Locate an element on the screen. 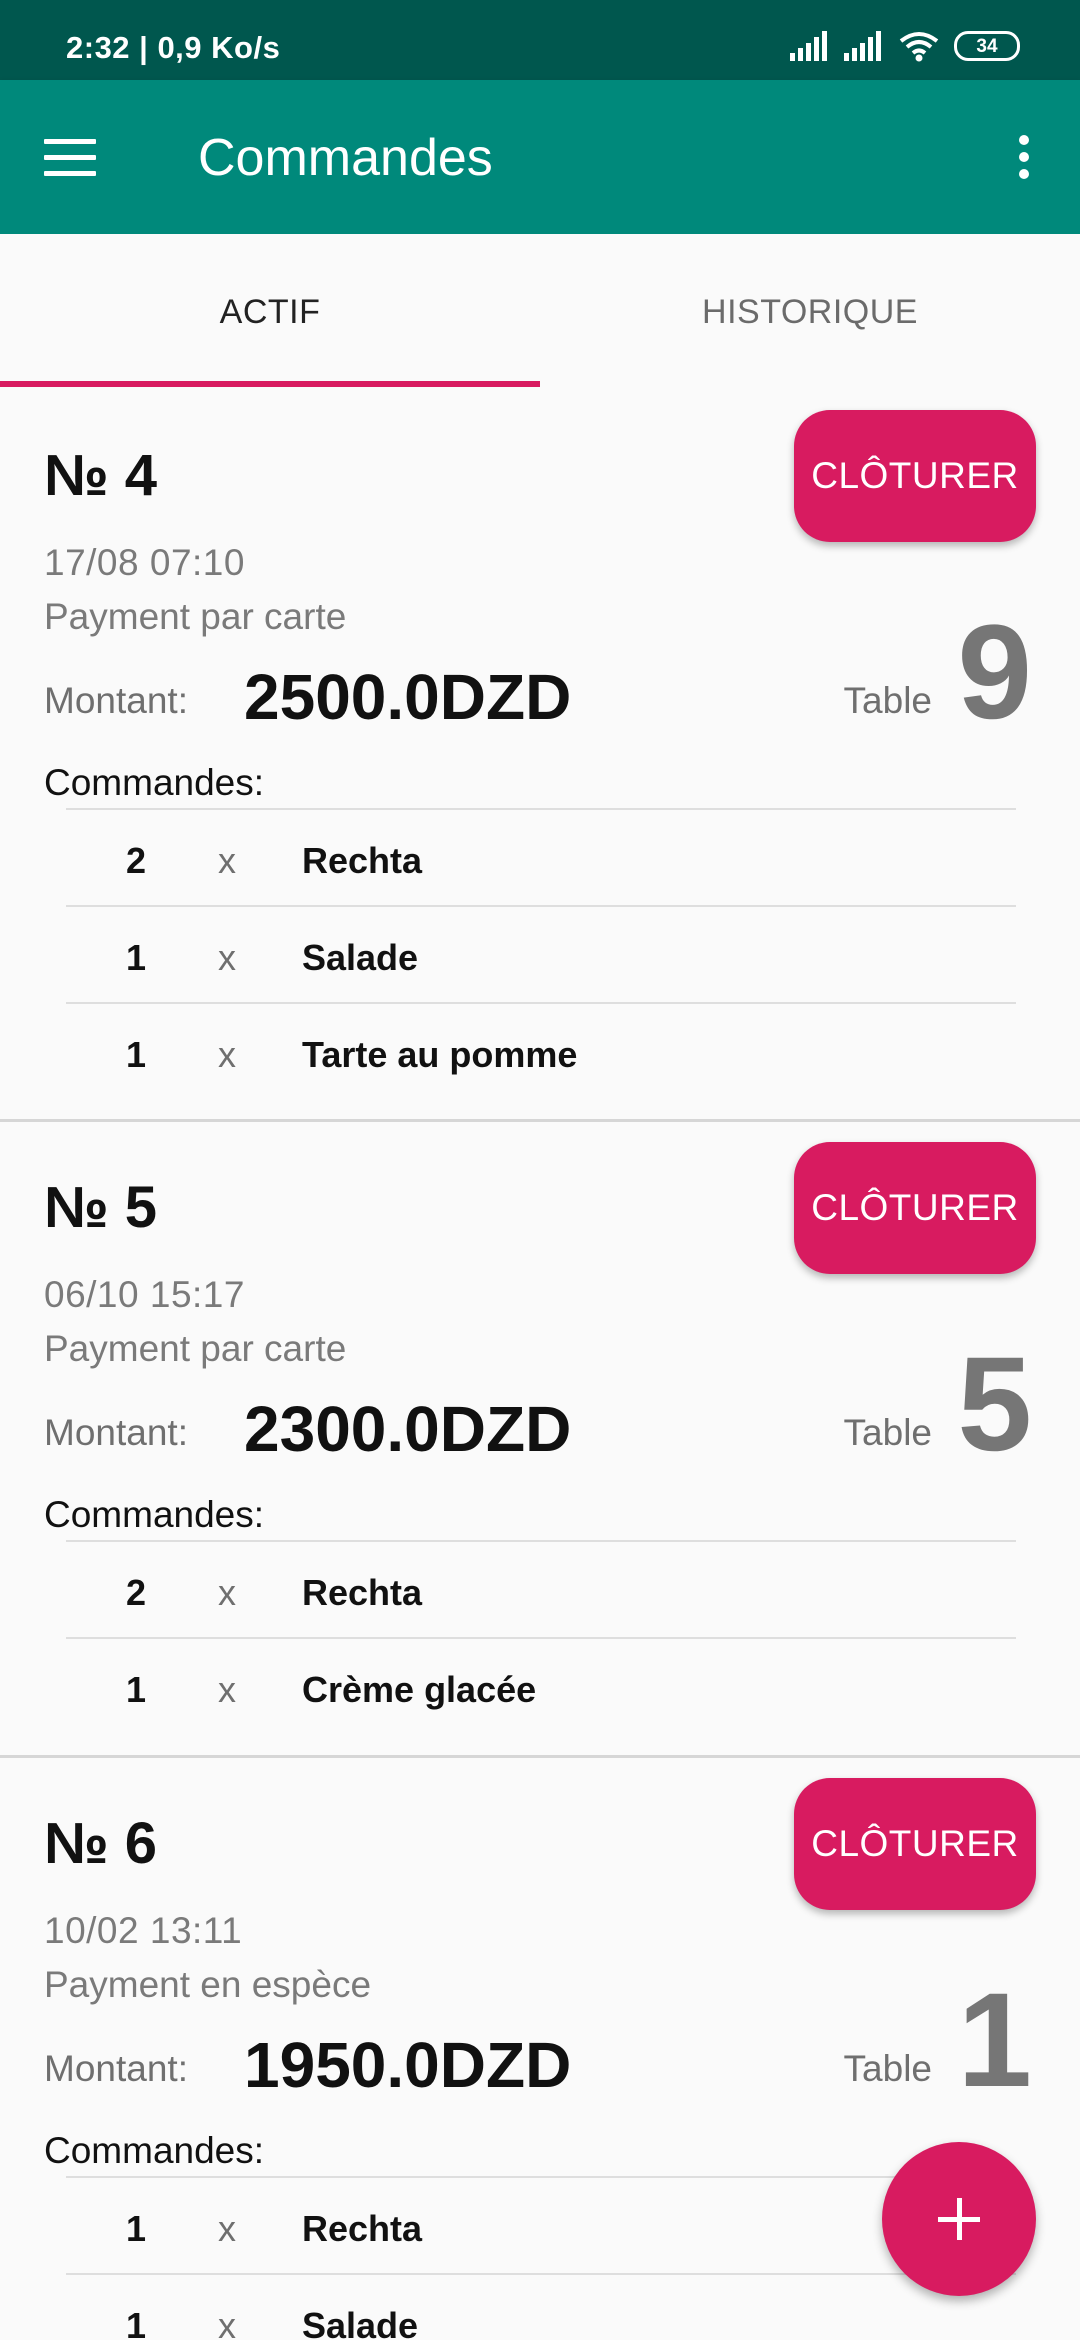 This screenshot has height=2340, width=1080. item-name: Crème glacée is located at coordinates (419, 1689).